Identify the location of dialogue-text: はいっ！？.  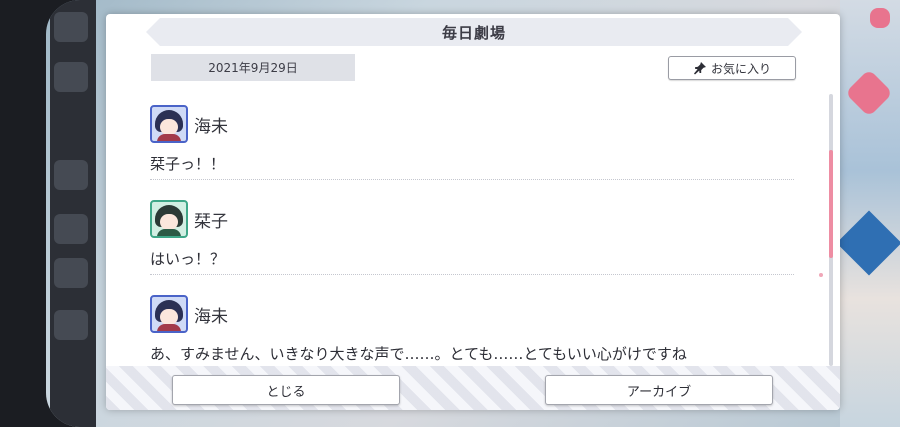
(188, 259).